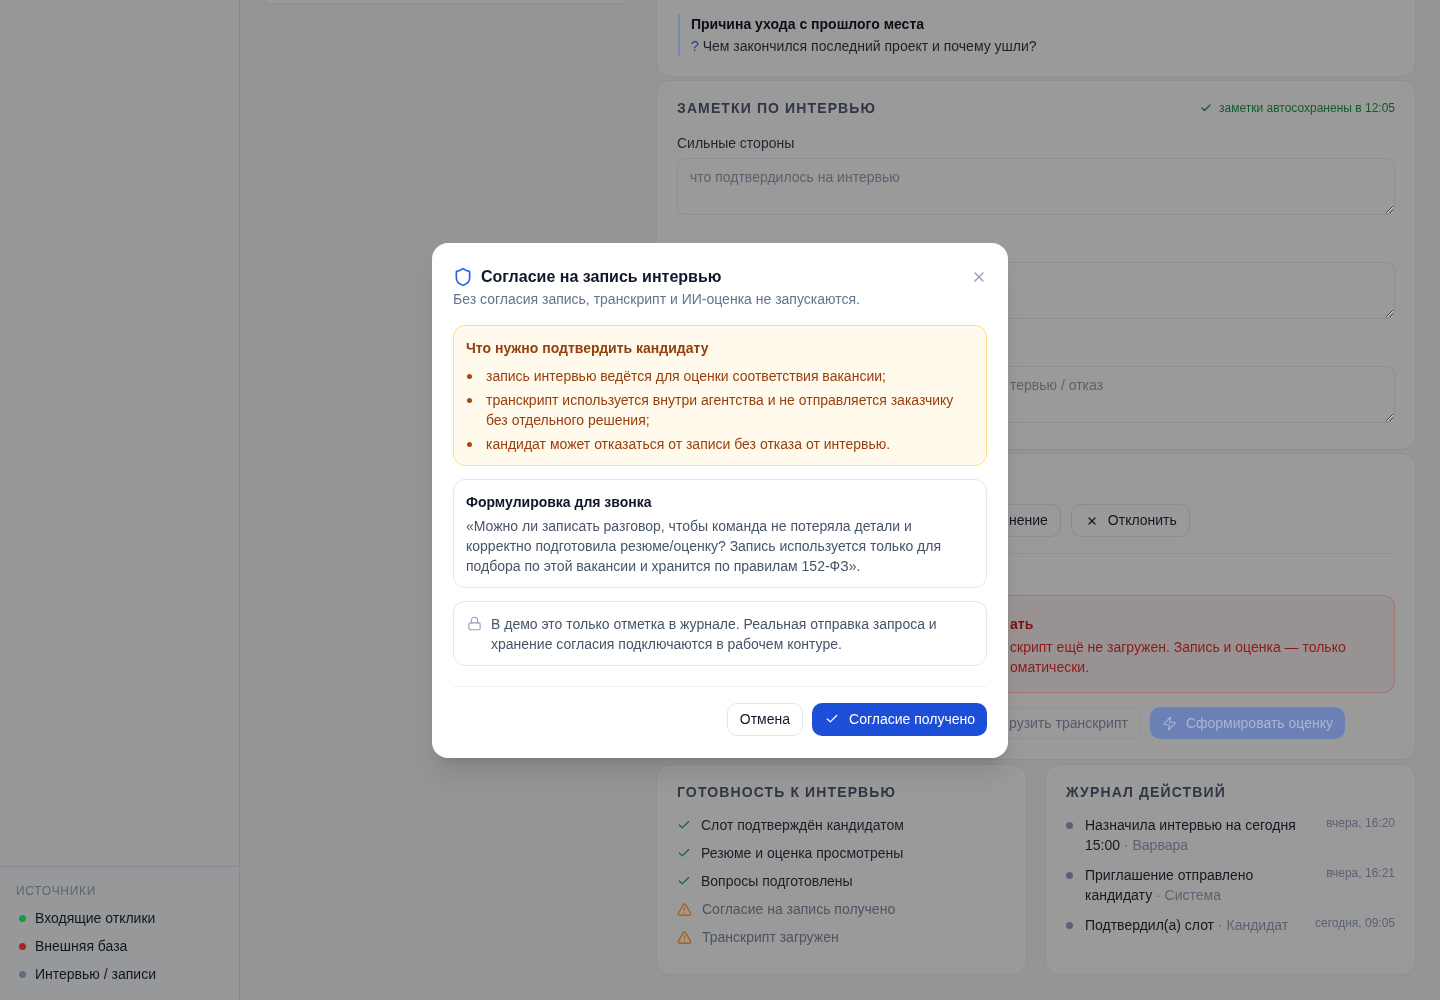 This screenshot has height=1000, width=1440. Describe the element at coordinates (1169, 723) in the screenshot. I see `lightning-icon` at that location.